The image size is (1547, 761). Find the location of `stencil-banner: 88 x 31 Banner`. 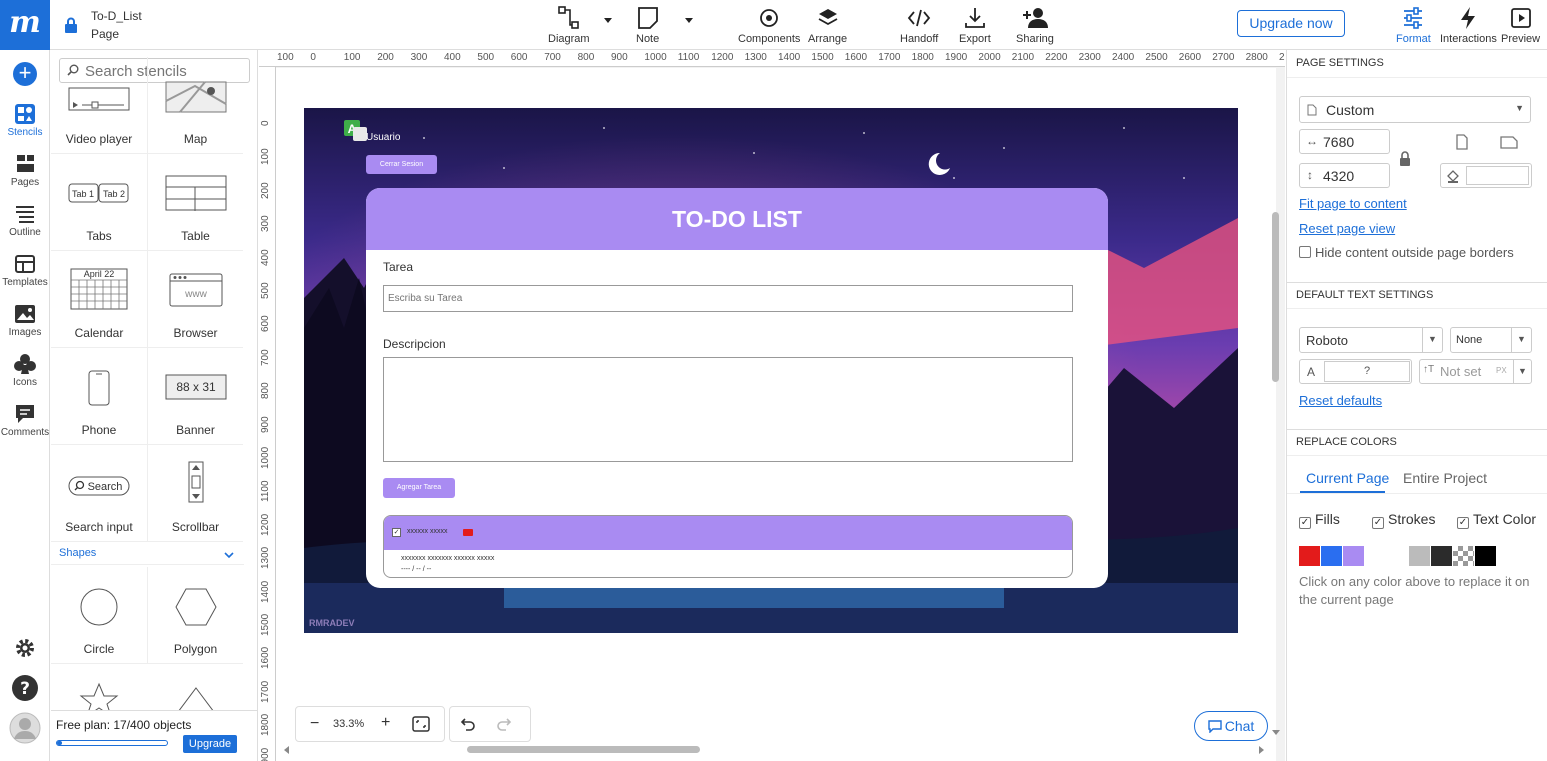

stencil-banner: 88 x 31 Banner is located at coordinates (195, 396).